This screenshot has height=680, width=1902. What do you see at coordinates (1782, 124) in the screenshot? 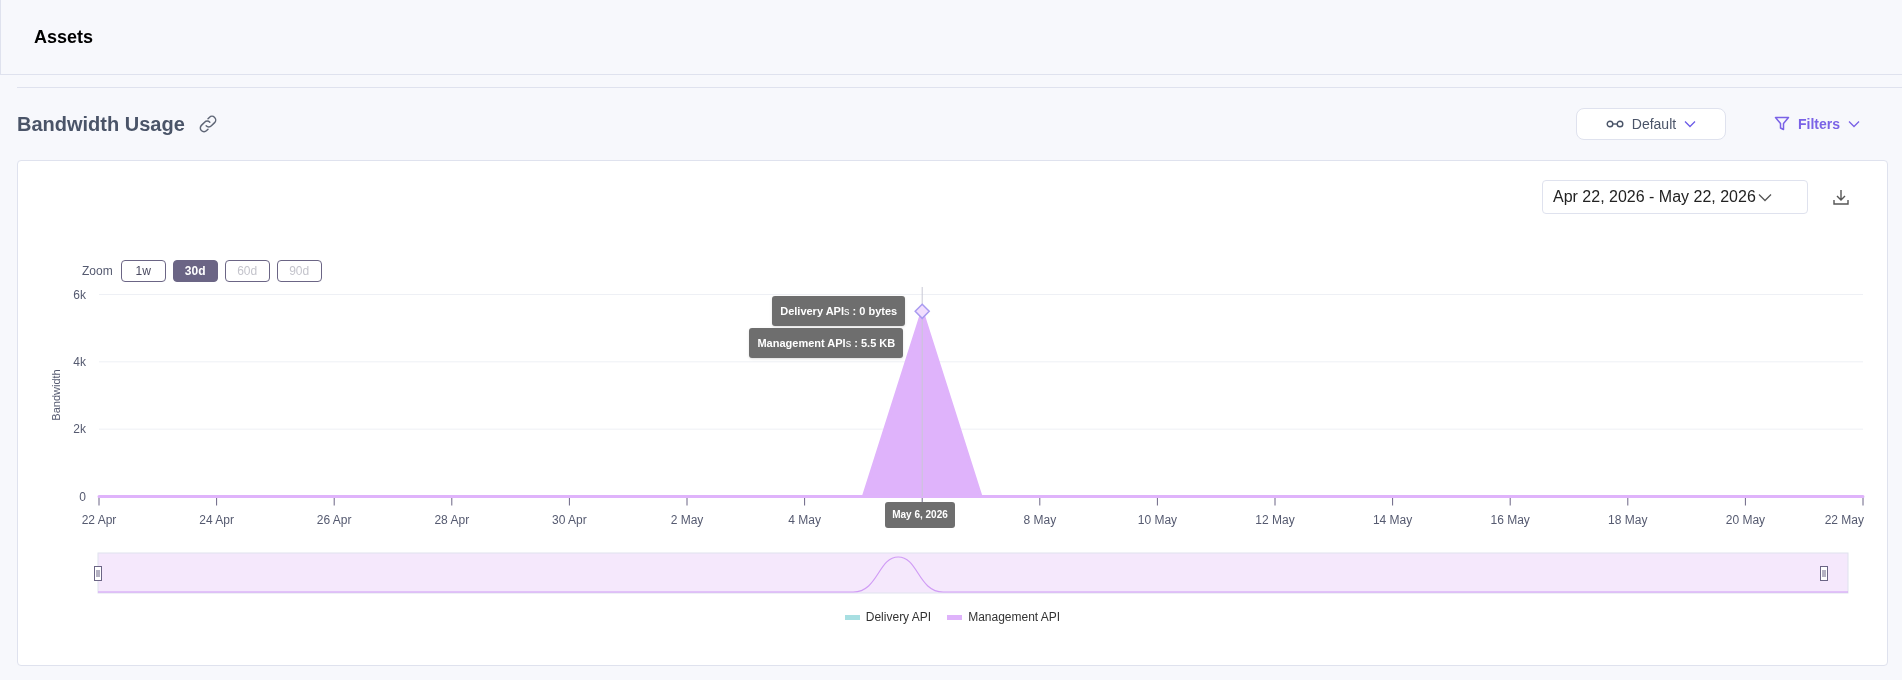
I see `filter-icon` at bounding box center [1782, 124].